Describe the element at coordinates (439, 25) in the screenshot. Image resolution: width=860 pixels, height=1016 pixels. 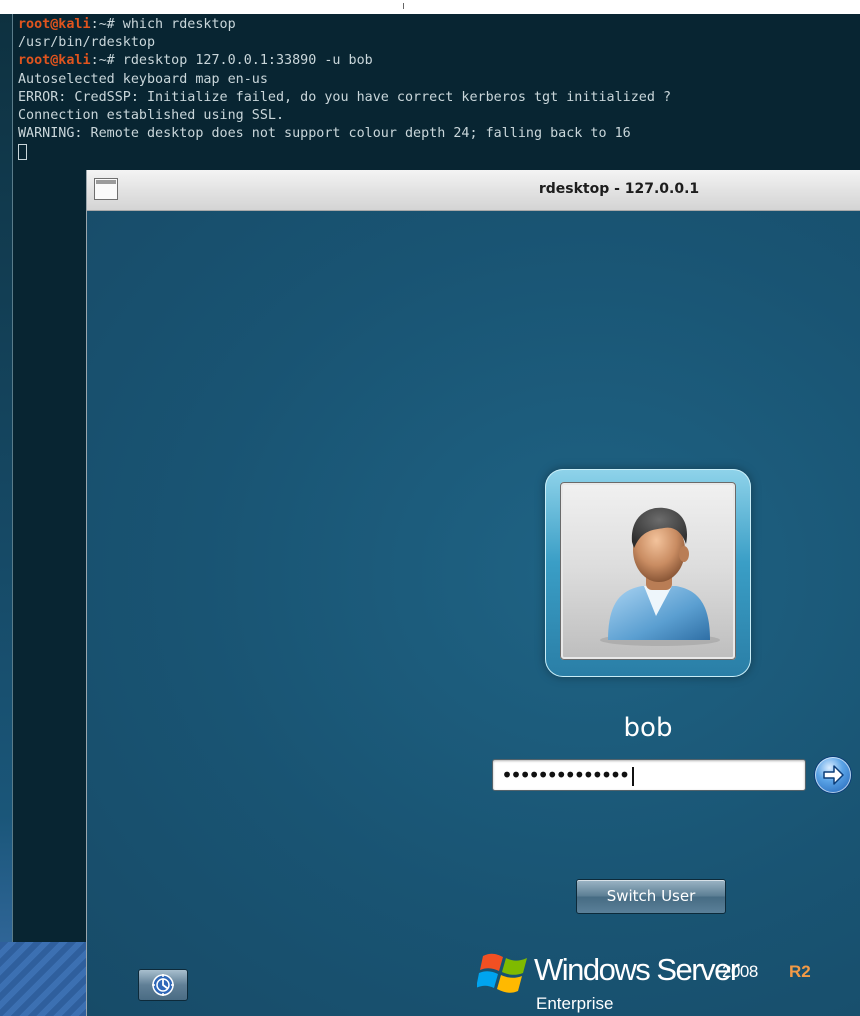
I see `terminal-line: root@kali:~# which rdesktop` at that location.